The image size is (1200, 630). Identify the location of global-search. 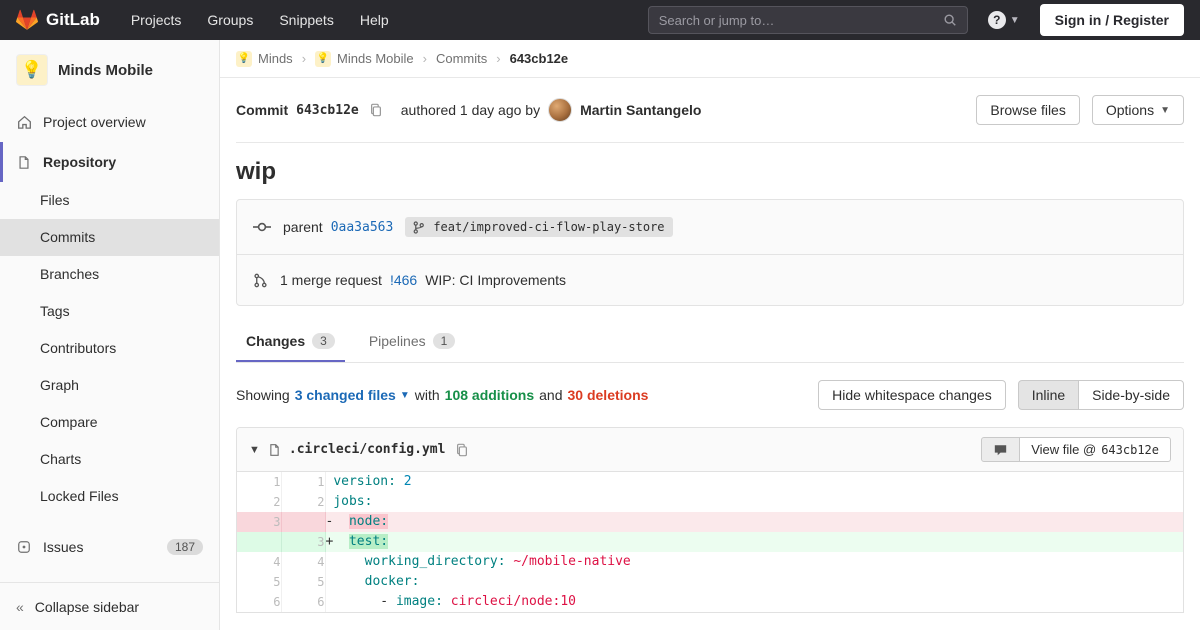
(807, 20).